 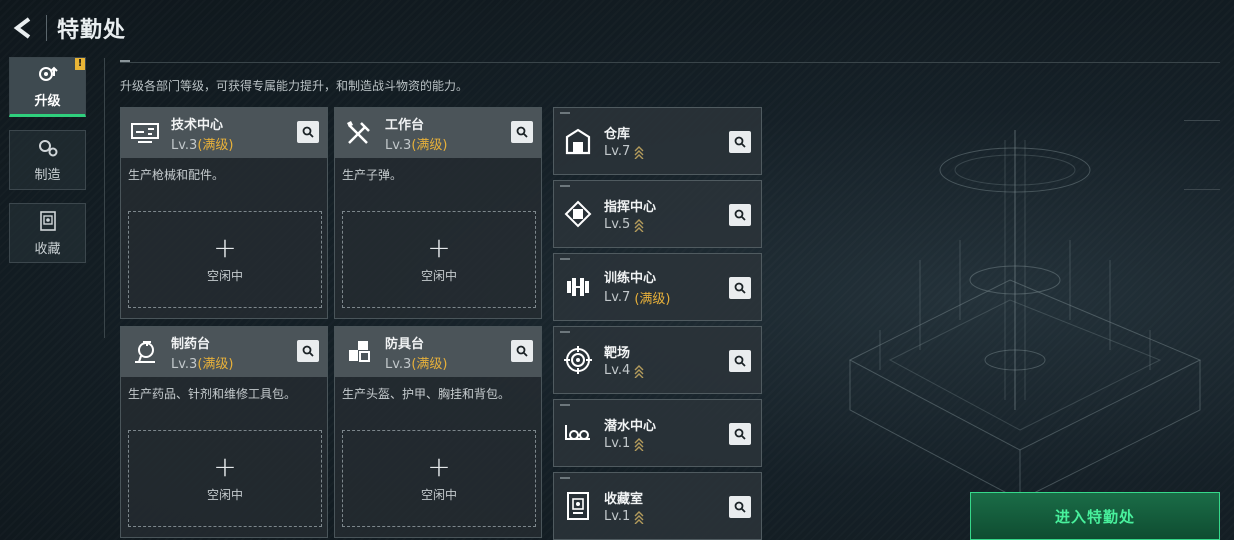 What do you see at coordinates (145, 133) in the screenshot?
I see `tech-console-icon` at bounding box center [145, 133].